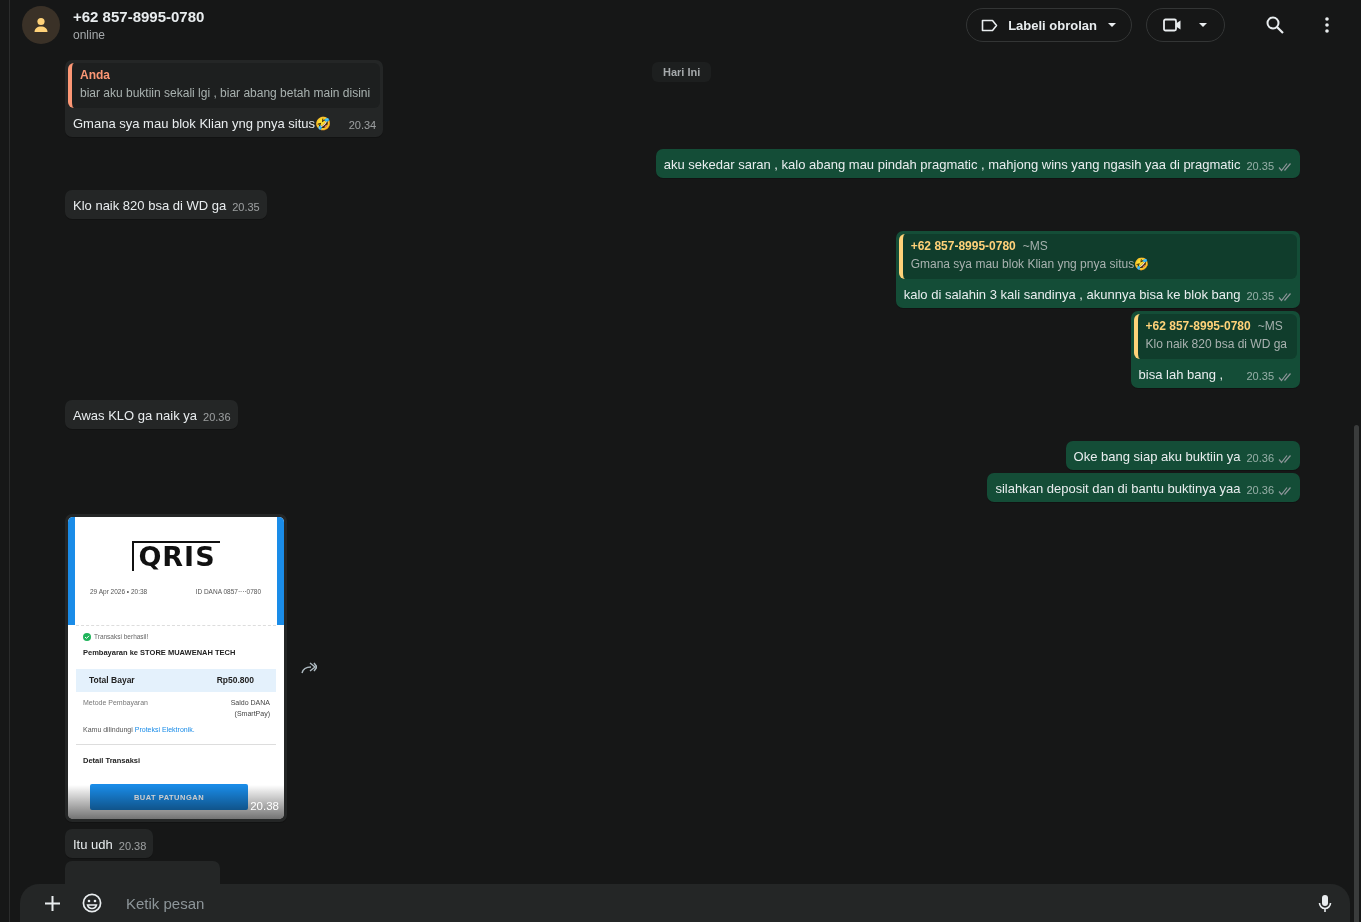  Describe the element at coordinates (225, 93) in the screenshot. I see `quote-text: biar aku buktiin sekali lgi , biar abang betah main disini` at that location.